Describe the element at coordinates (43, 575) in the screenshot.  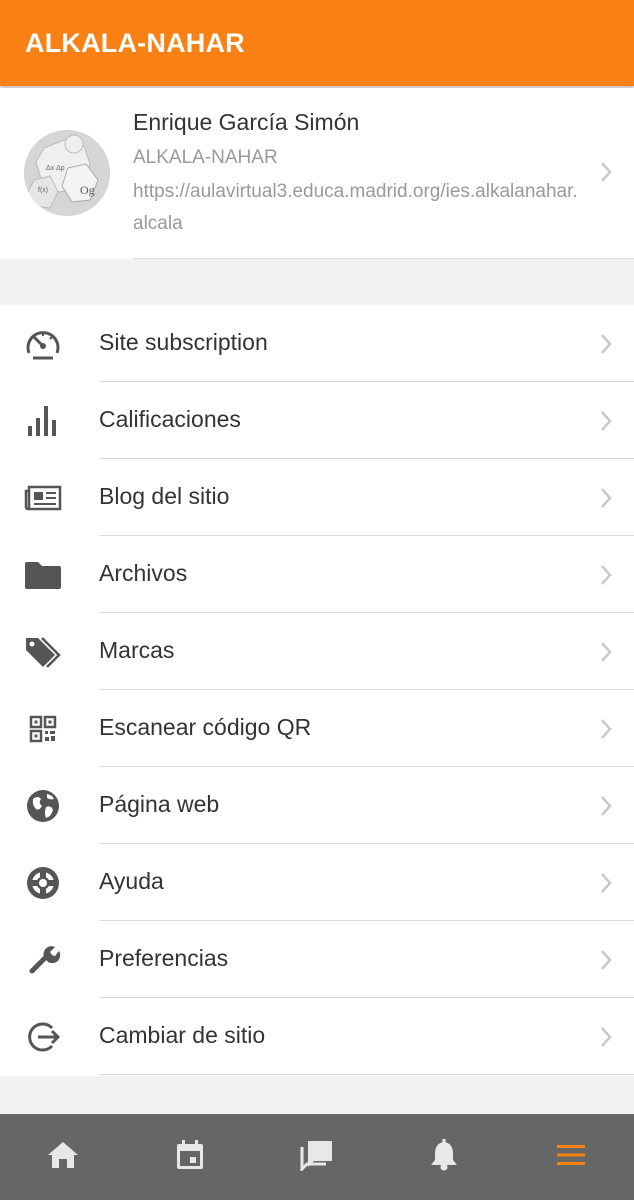
I see `folder-icon` at that location.